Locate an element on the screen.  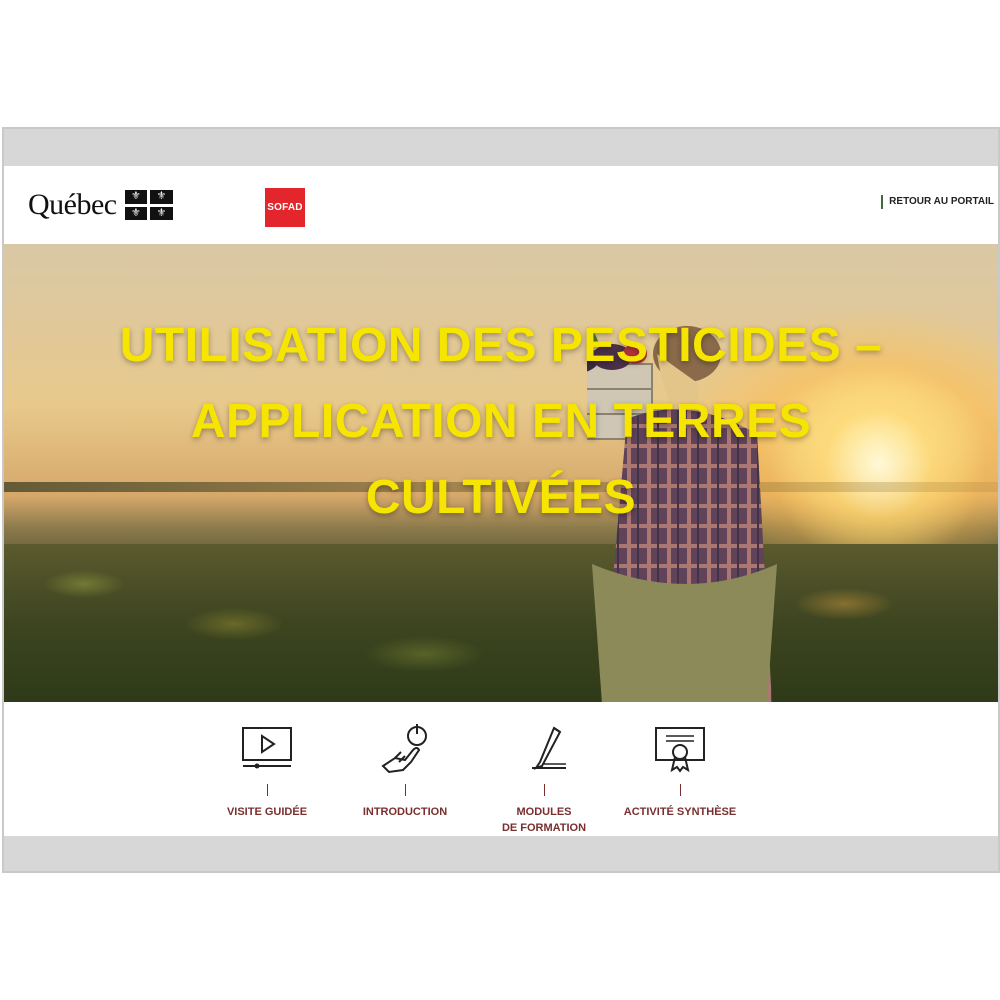
sofad-logo: SOFAD is located at coordinates (285, 207).